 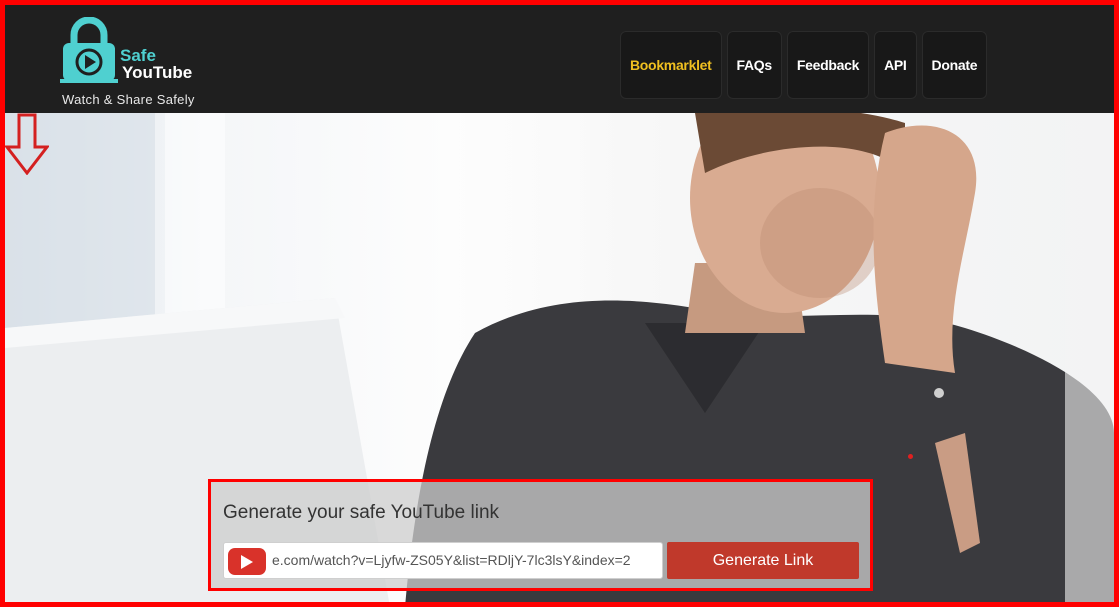 What do you see at coordinates (910, 456) in the screenshot?
I see `annotation-dot` at bounding box center [910, 456].